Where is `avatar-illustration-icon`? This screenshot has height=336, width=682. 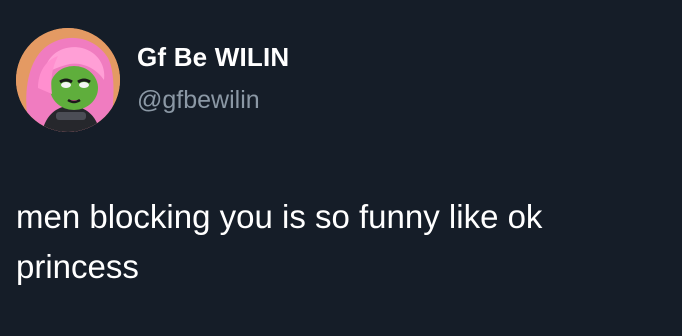 avatar-illustration-icon is located at coordinates (68, 80).